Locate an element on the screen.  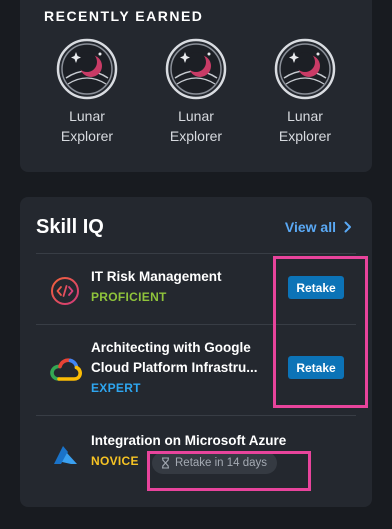
skill-iq-title: Skill IQ is located at coordinates (70, 227).